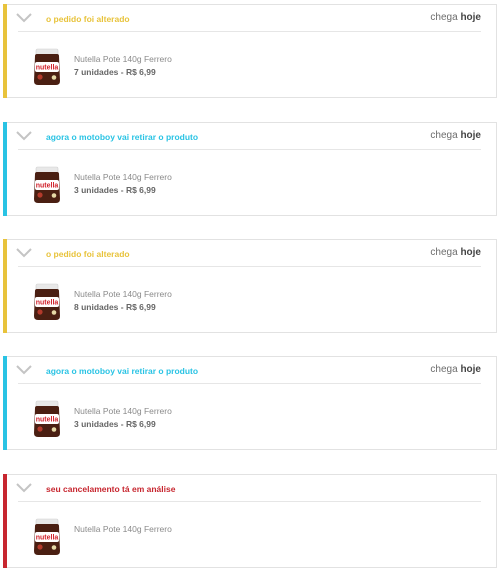  Describe the element at coordinates (115, 307) in the screenshot. I see `product-quantity-price: 8 unidades - R$ 6,99` at that location.